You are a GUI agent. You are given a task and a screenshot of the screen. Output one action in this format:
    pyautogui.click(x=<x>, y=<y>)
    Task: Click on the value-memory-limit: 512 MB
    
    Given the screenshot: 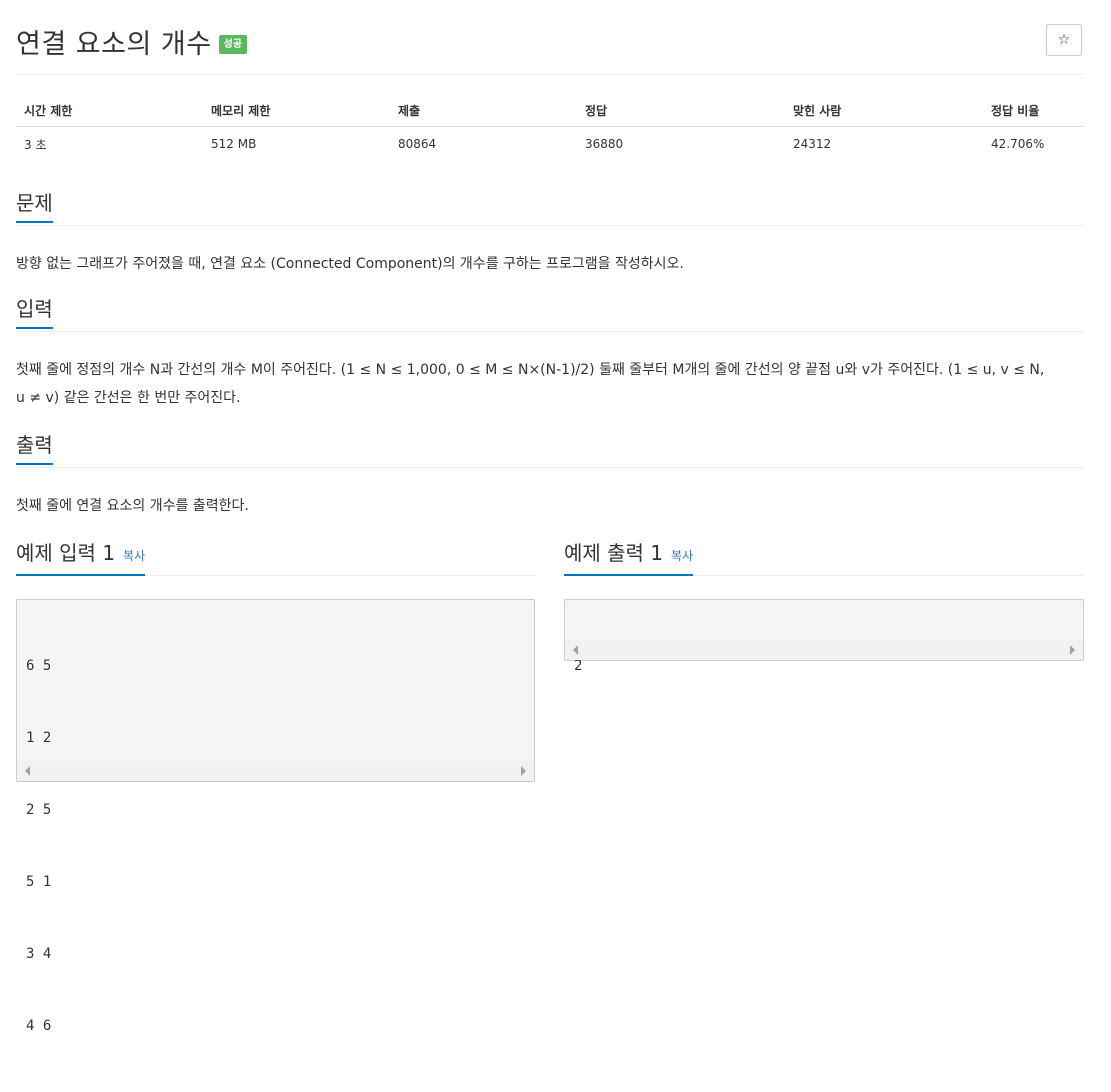 What is the action you would take?
    pyautogui.click(x=234, y=144)
    